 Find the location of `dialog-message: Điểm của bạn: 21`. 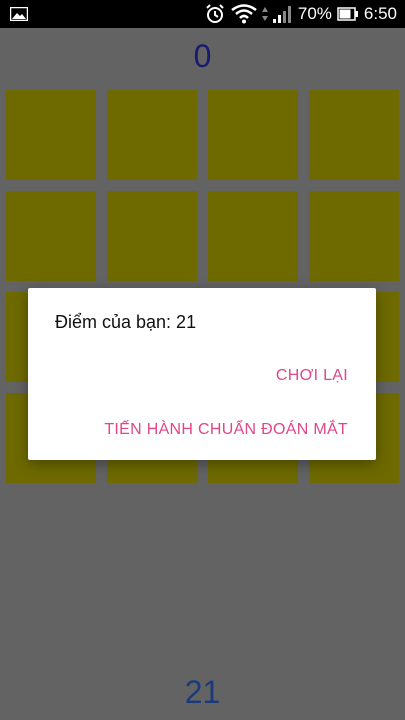

dialog-message: Điểm của bạn: 21 is located at coordinates (126, 322).